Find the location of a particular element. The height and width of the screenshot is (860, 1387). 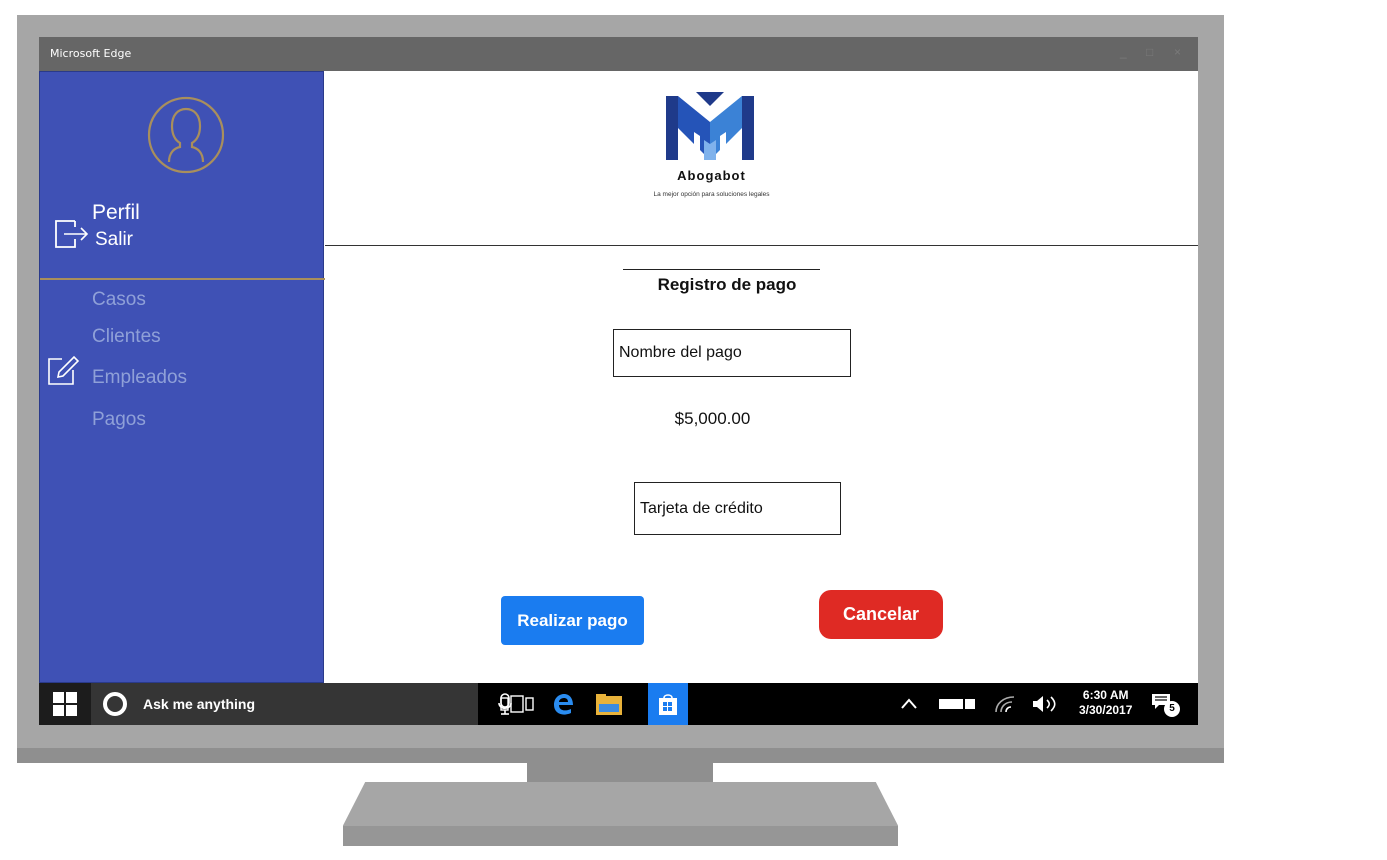

payment-amount: $5,000.00 is located at coordinates (712, 418).